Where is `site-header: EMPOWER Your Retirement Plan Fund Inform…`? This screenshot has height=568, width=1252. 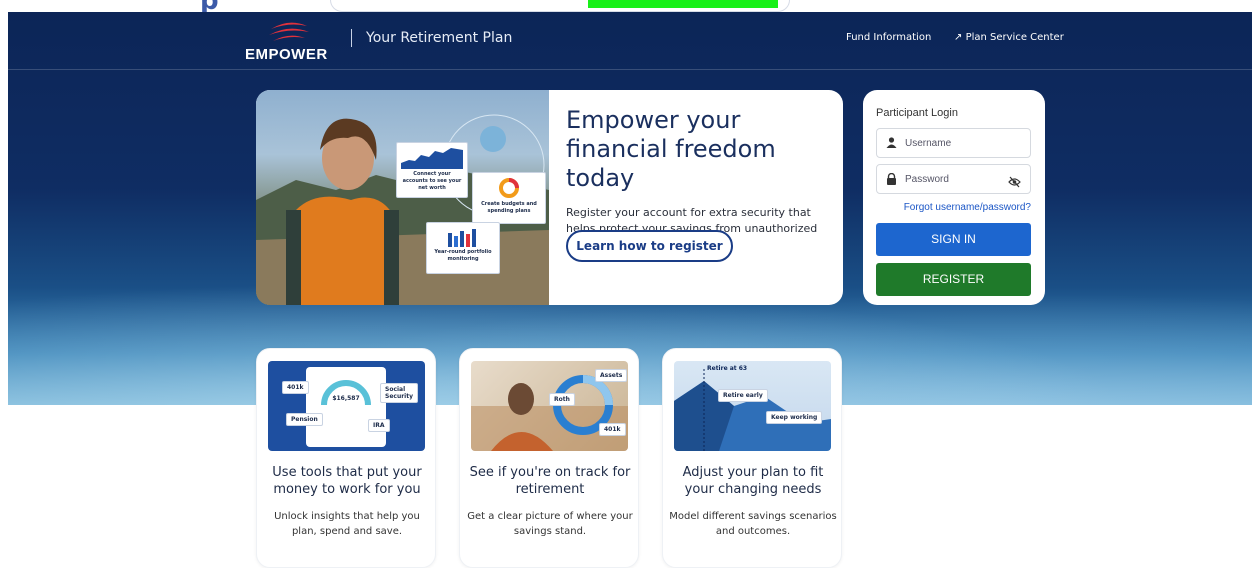 site-header: EMPOWER Your Retirement Plan Fund Inform… is located at coordinates (630, 41).